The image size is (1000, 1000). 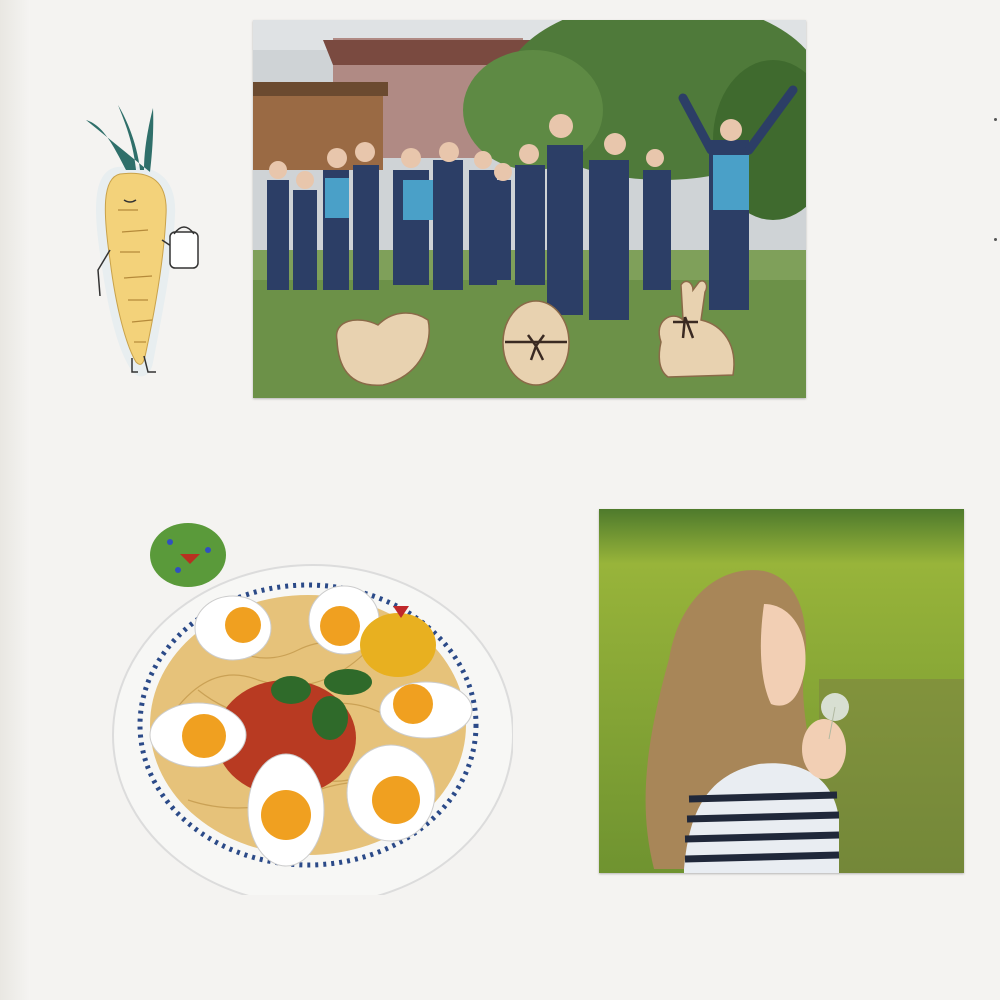 I want to click on margin-marks, so click(x=996, y=183).